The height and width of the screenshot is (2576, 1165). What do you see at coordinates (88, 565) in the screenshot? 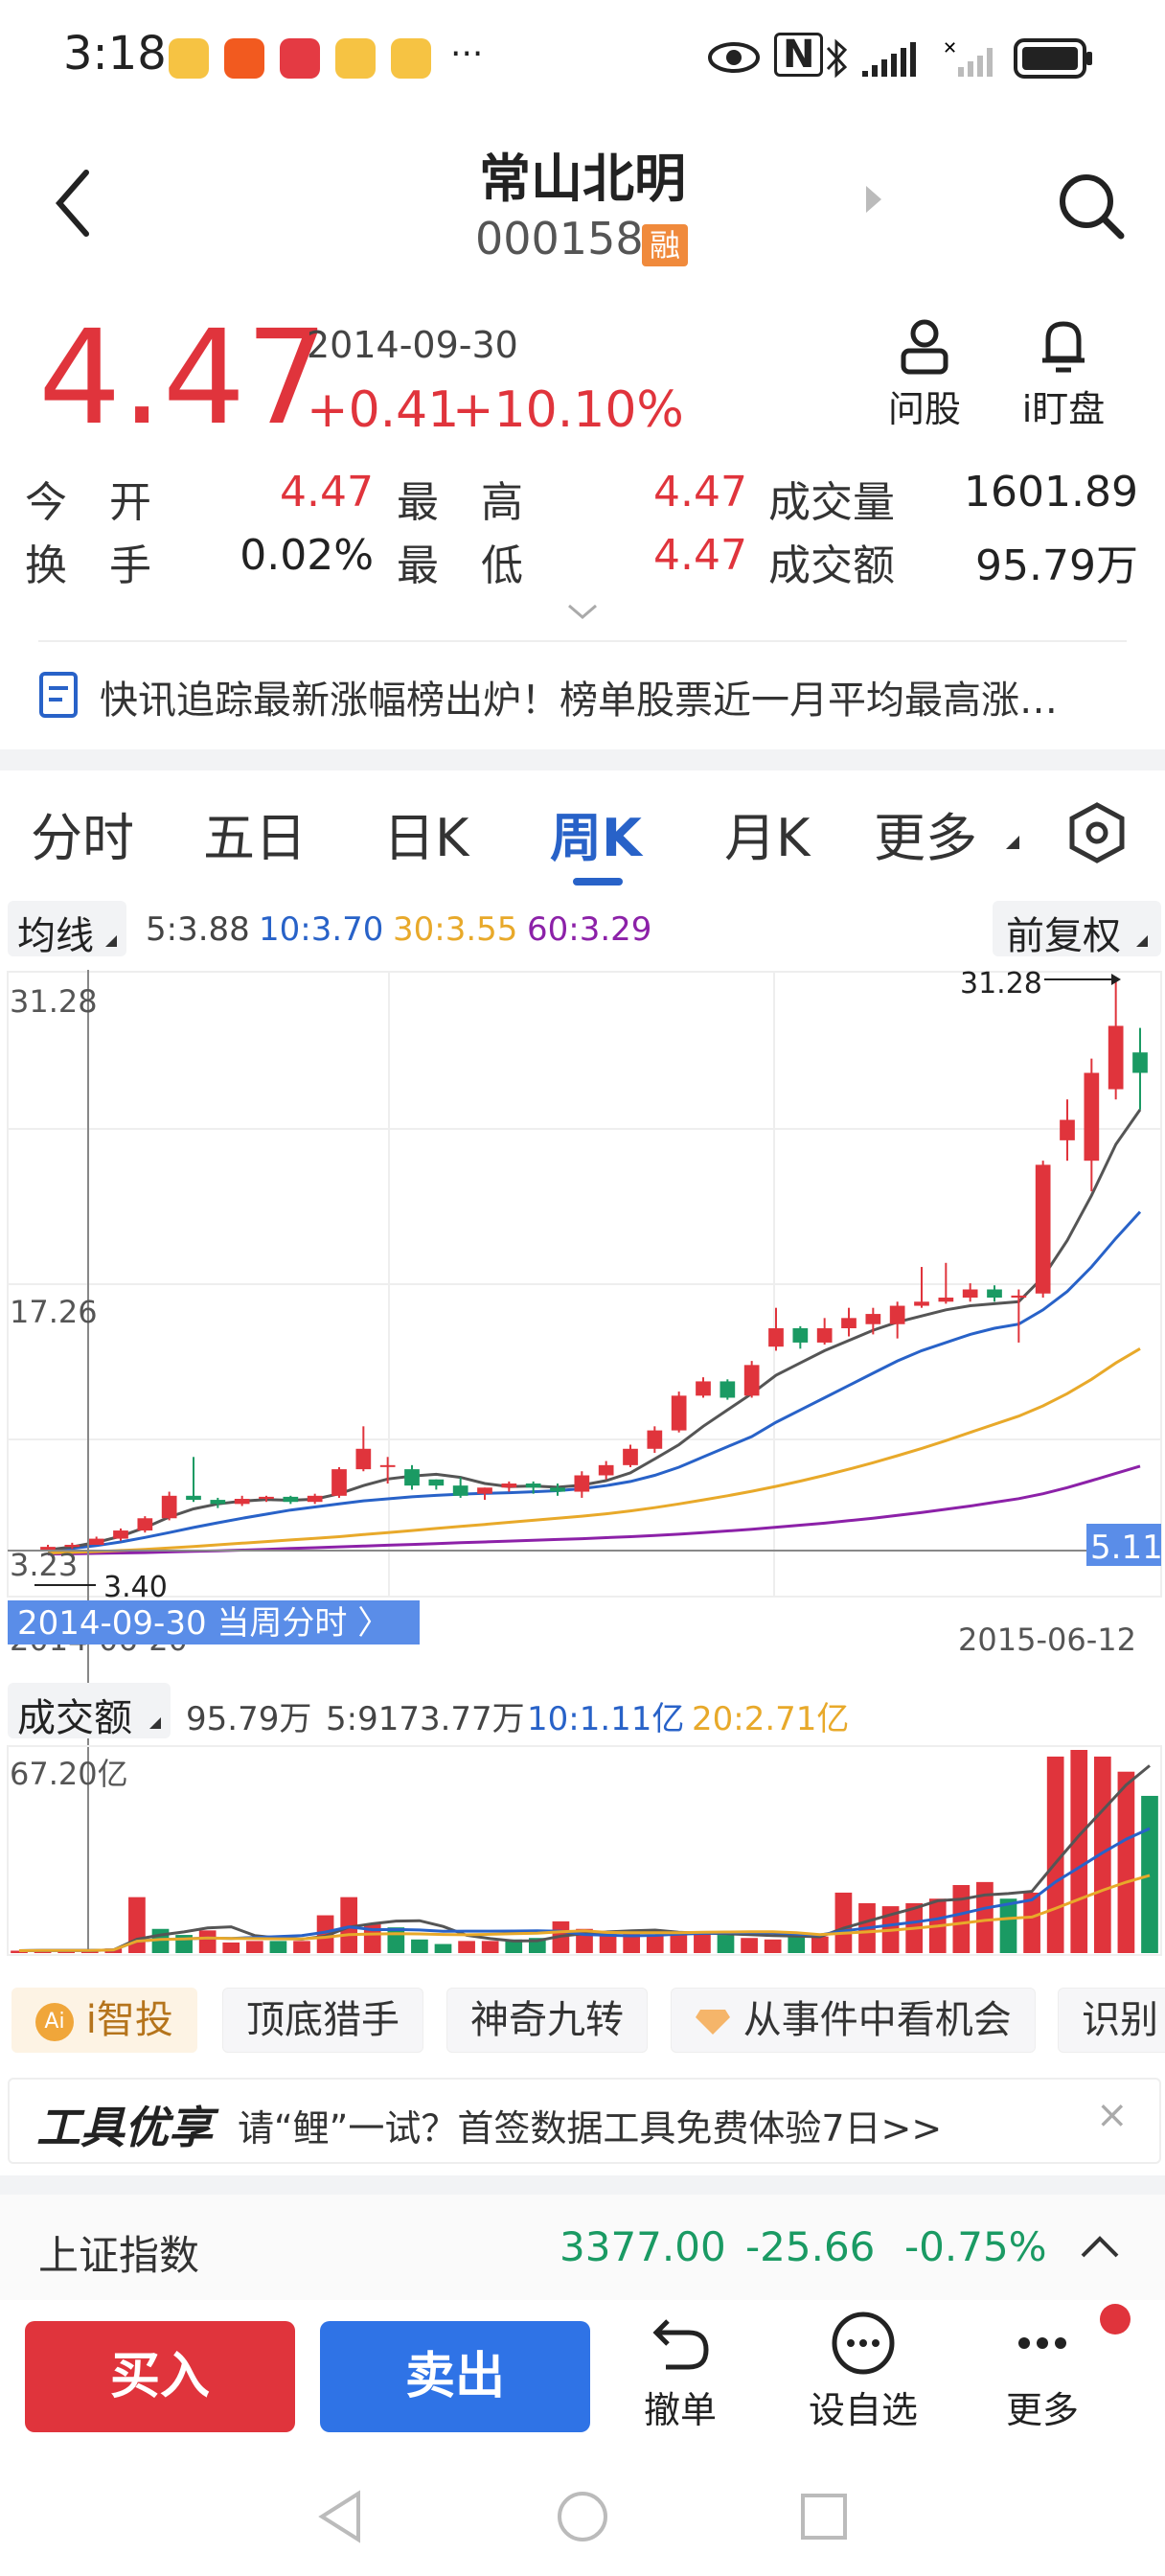
I see `turnover-label: 换 手` at bounding box center [88, 565].